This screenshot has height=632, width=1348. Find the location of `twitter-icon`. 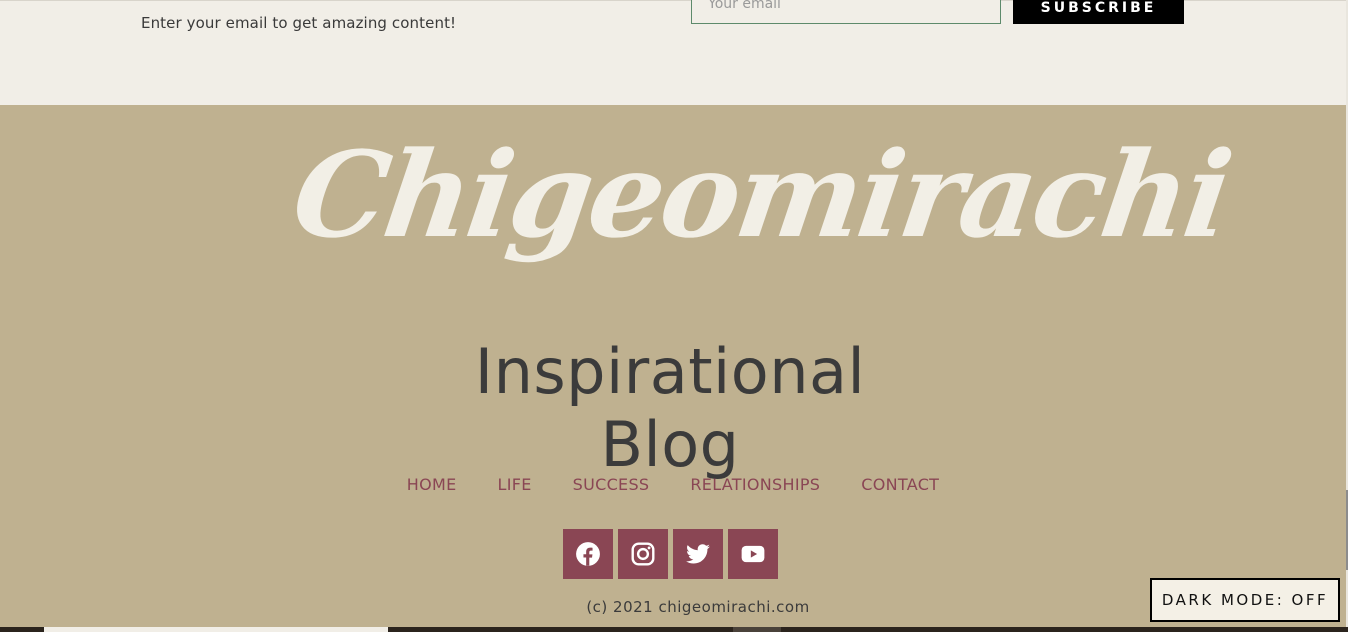

twitter-icon is located at coordinates (698, 554).